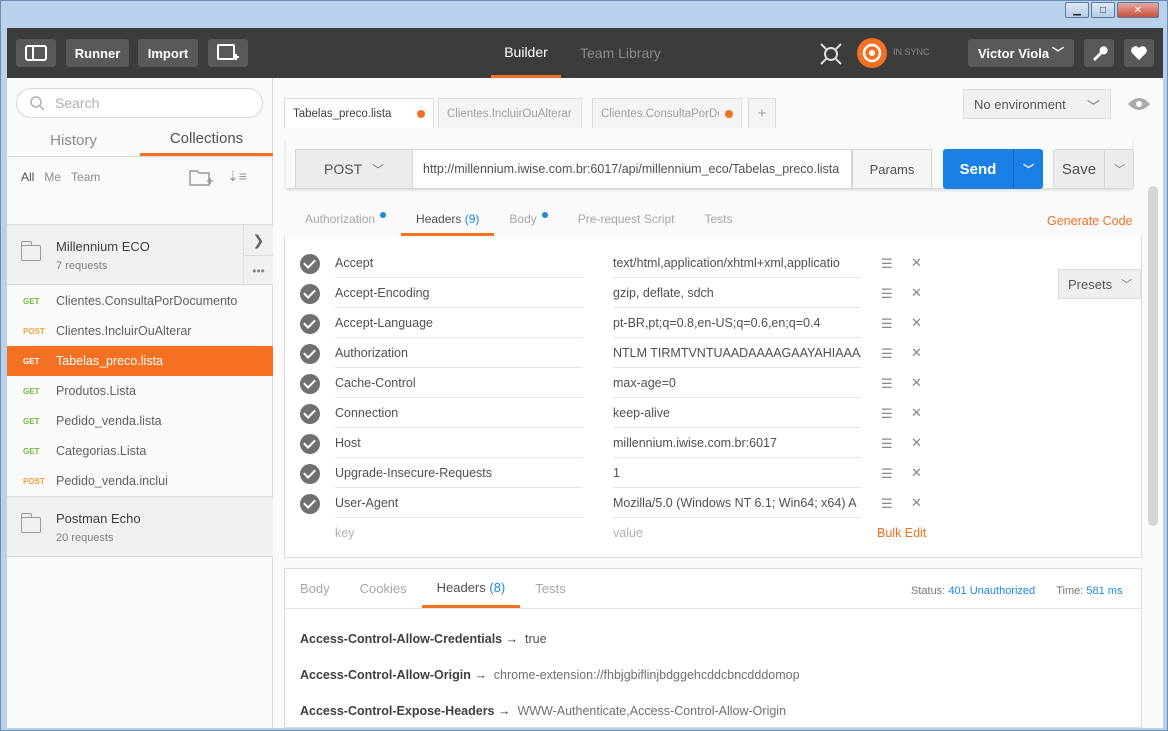 Image resolution: width=1168 pixels, height=731 pixels. Describe the element at coordinates (258, 240) in the screenshot. I see `chevron-right-icon: ❯` at that location.